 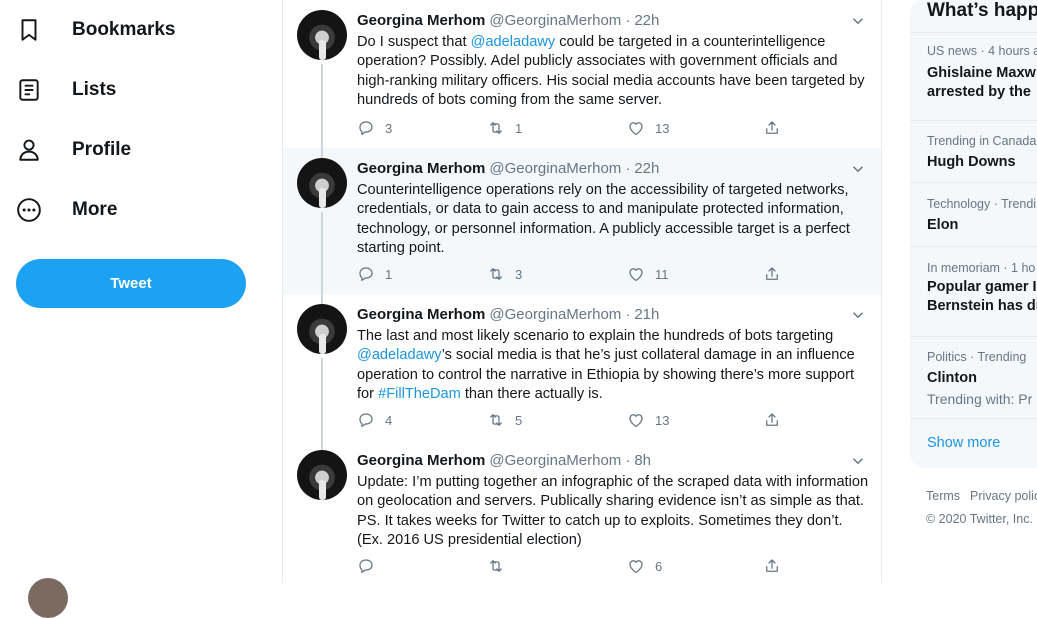 What do you see at coordinates (980, 399) in the screenshot?
I see `trend-subtitle: Trending with: Pr` at bounding box center [980, 399].